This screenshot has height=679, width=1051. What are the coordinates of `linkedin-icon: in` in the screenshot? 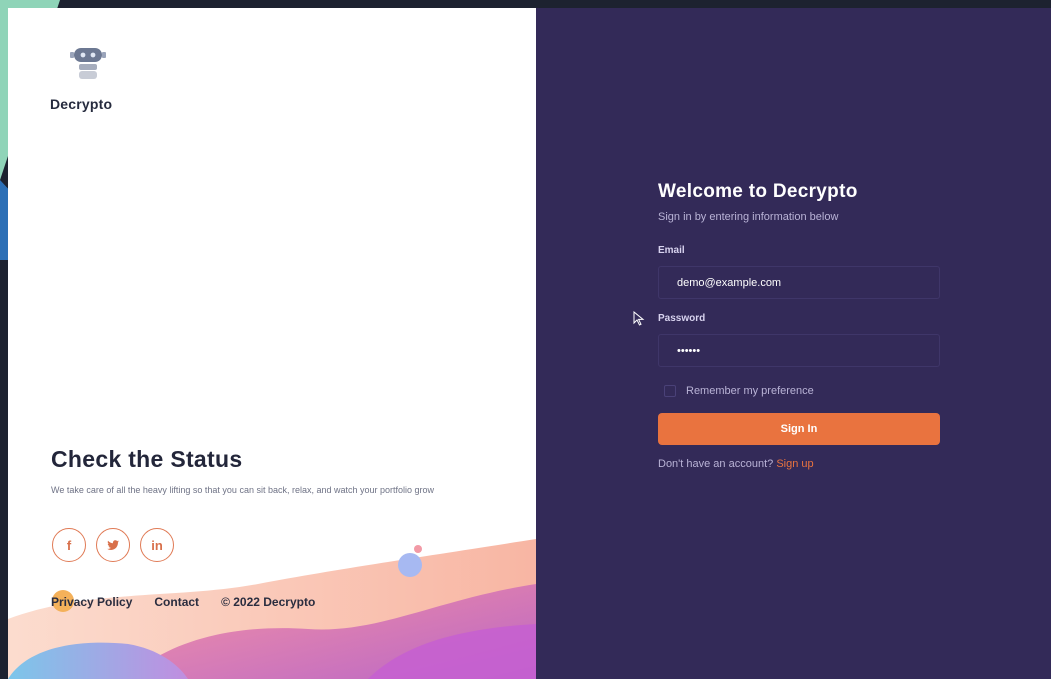 It's located at (157, 545).